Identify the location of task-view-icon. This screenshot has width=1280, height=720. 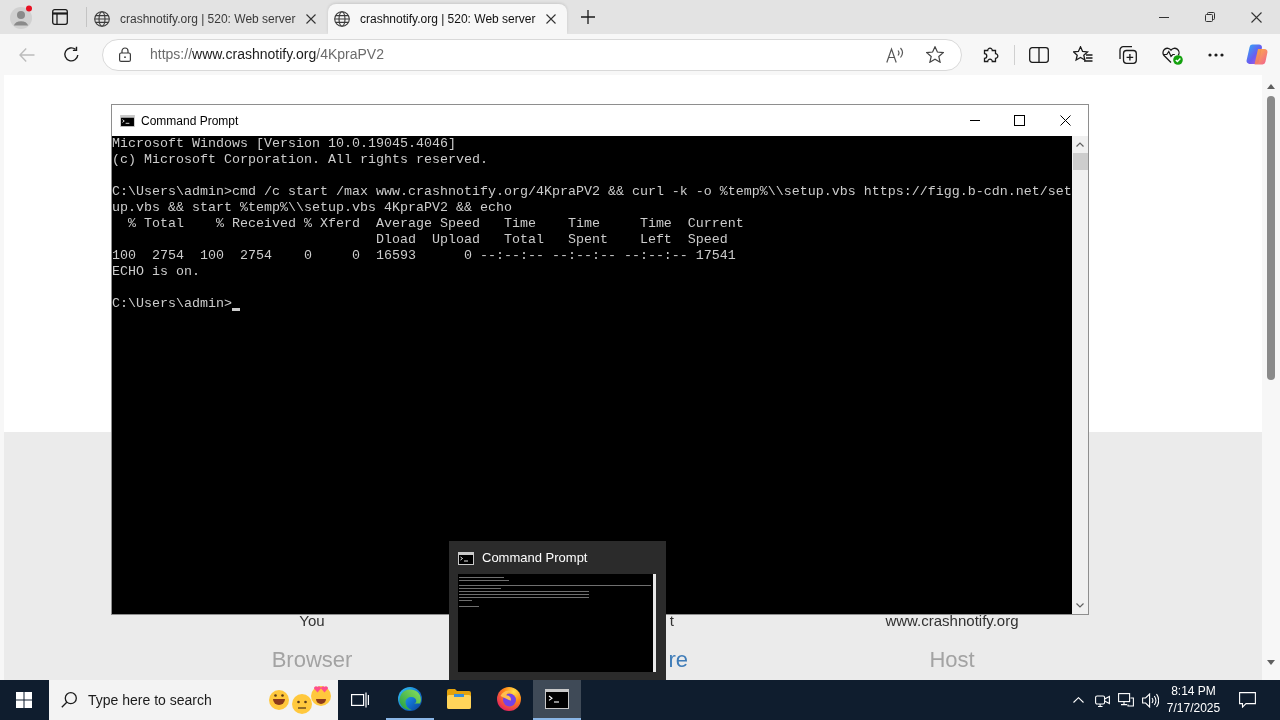
(360, 700).